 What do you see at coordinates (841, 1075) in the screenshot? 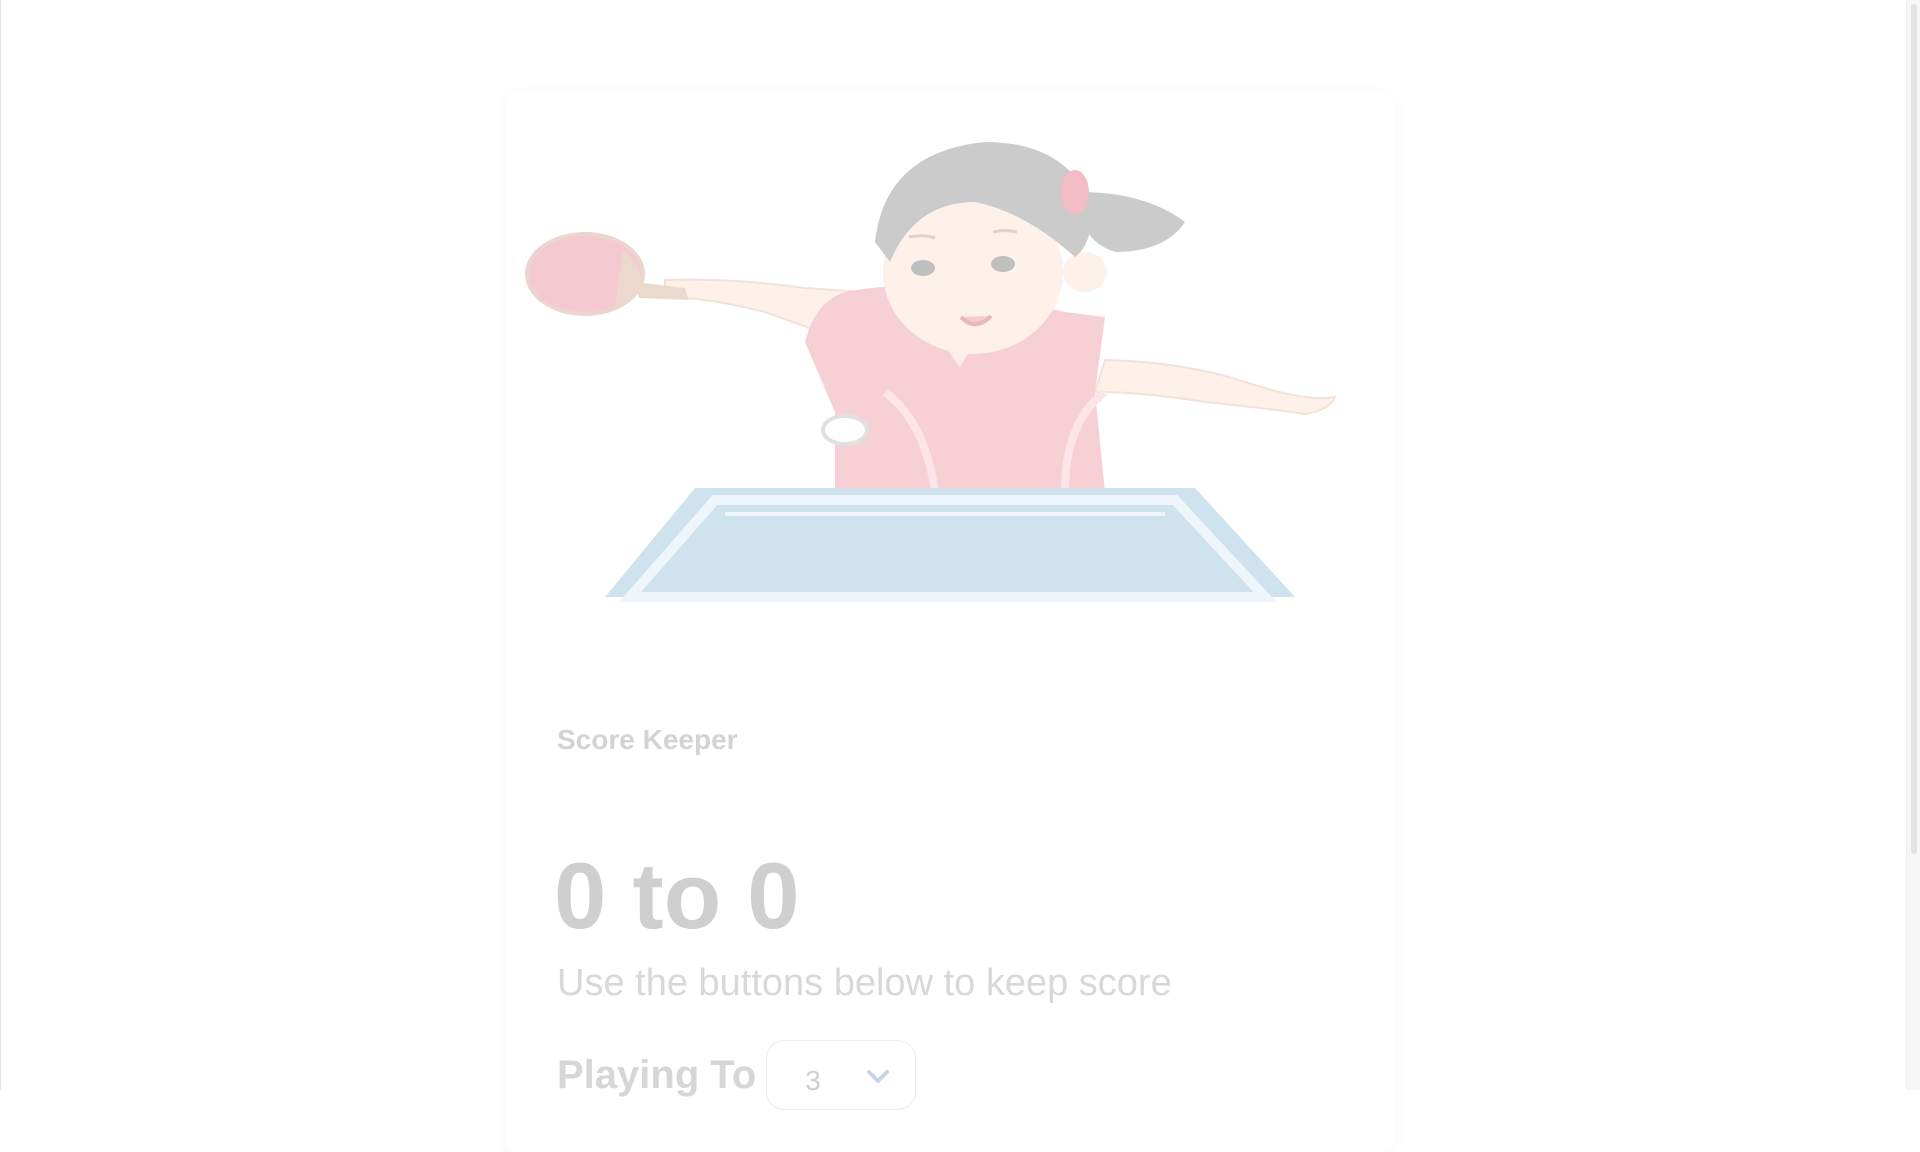
I see `playing-to-select: 3` at bounding box center [841, 1075].